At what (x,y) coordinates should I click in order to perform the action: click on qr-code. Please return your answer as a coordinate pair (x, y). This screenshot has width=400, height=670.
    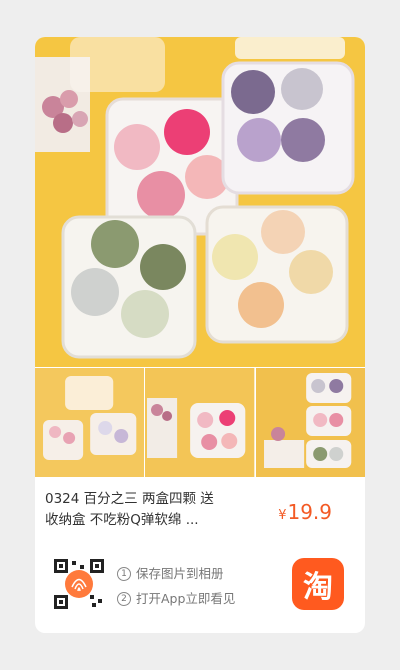
    Looking at the image, I should click on (79, 584).